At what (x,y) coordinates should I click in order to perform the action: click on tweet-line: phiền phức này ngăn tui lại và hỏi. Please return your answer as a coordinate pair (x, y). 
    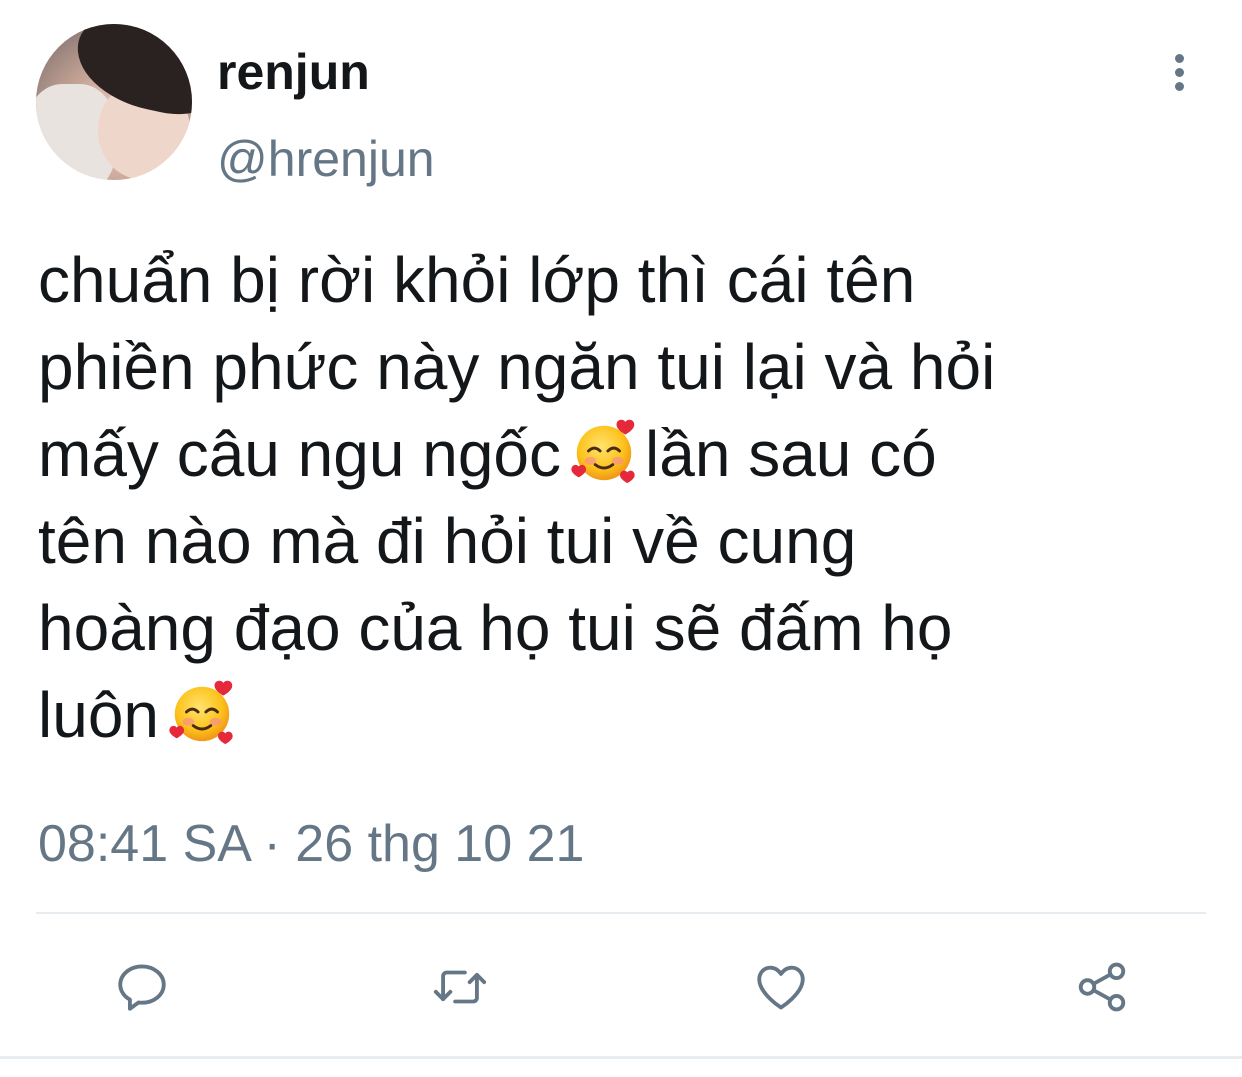
    Looking at the image, I should click on (517, 367).